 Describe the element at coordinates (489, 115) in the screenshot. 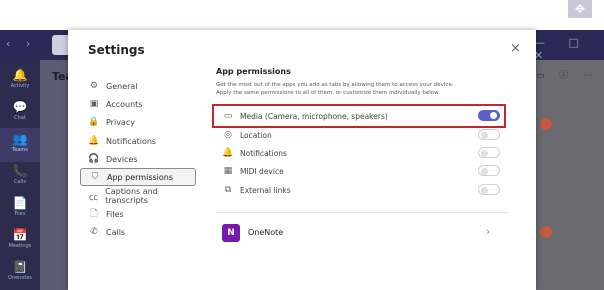

I see `media-toggle` at that location.